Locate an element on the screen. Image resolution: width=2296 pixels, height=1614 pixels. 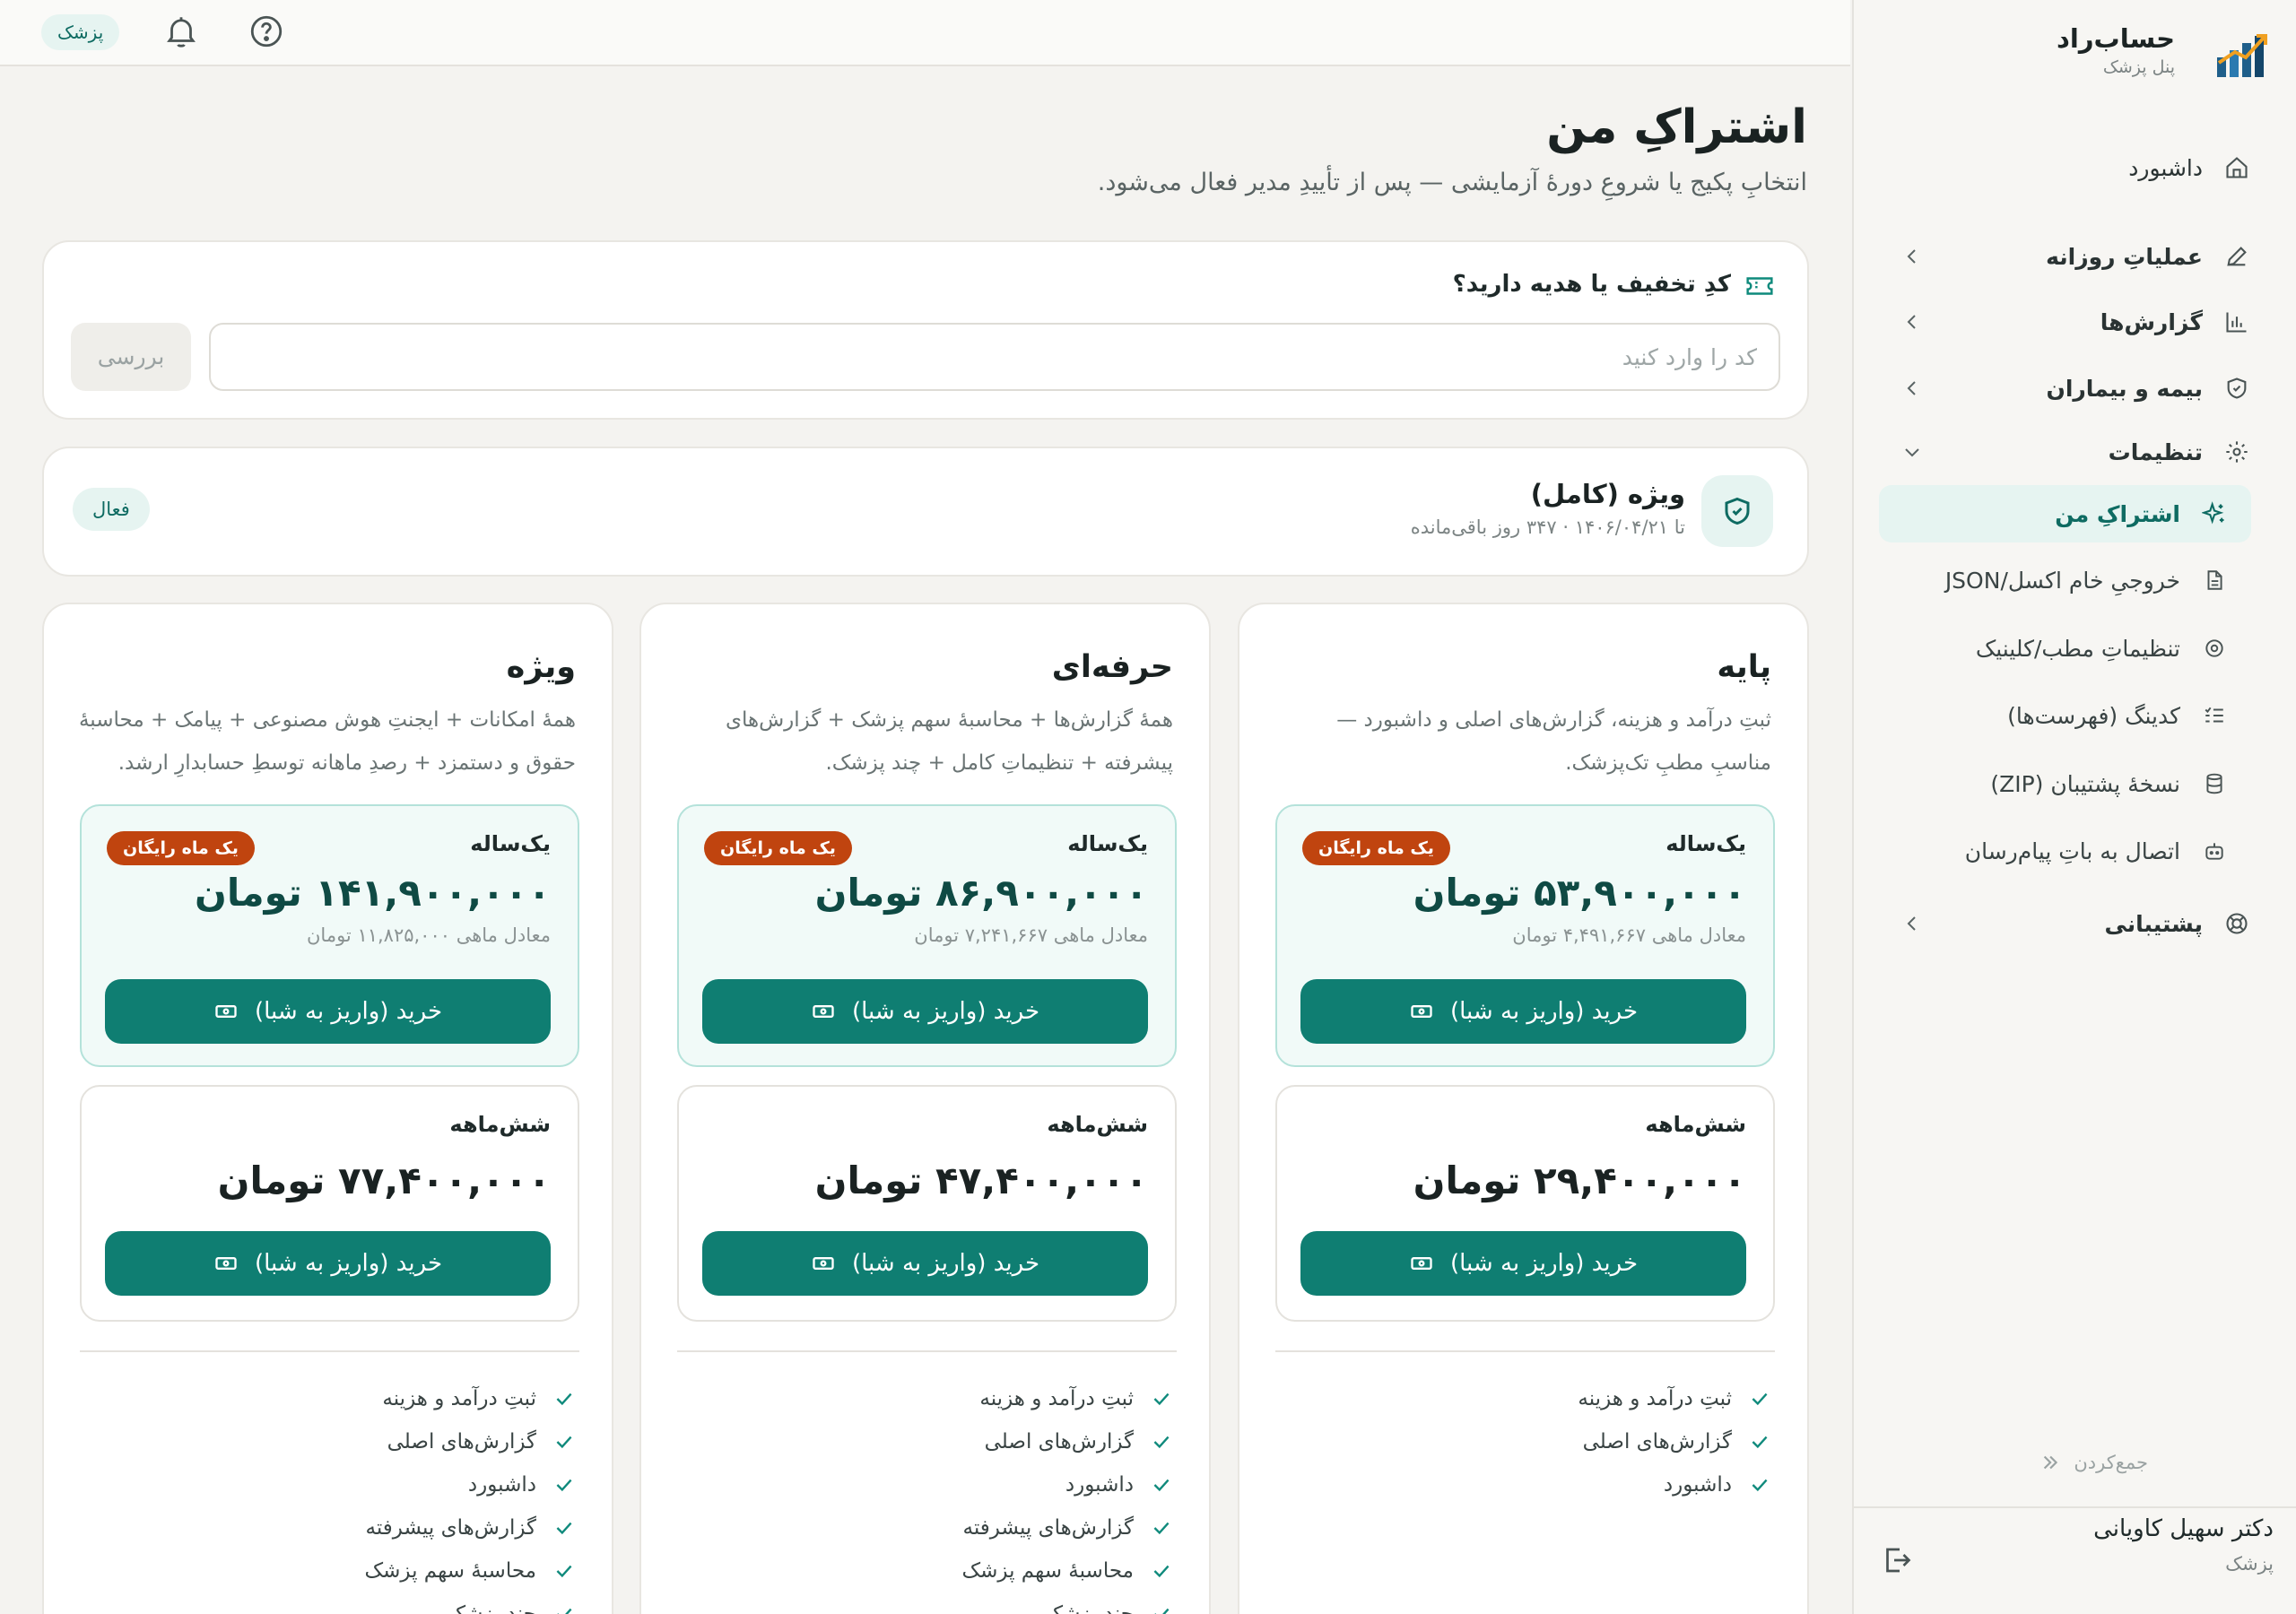
sidebar-item-clinic-settings: تنظیماتِ مطب/کلینیک is located at coordinates (2065, 648).